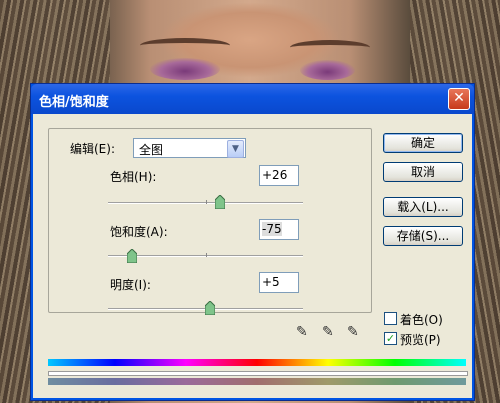 The image size is (500, 403). What do you see at coordinates (258, 373) in the screenshot?
I see `range-bar` at bounding box center [258, 373].